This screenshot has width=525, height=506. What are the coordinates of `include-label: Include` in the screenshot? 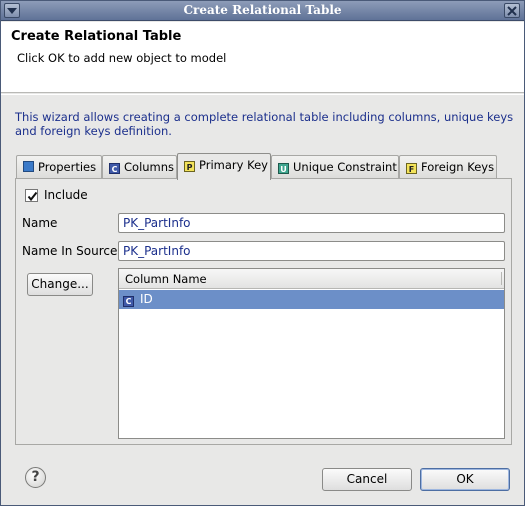 It's located at (66, 195).